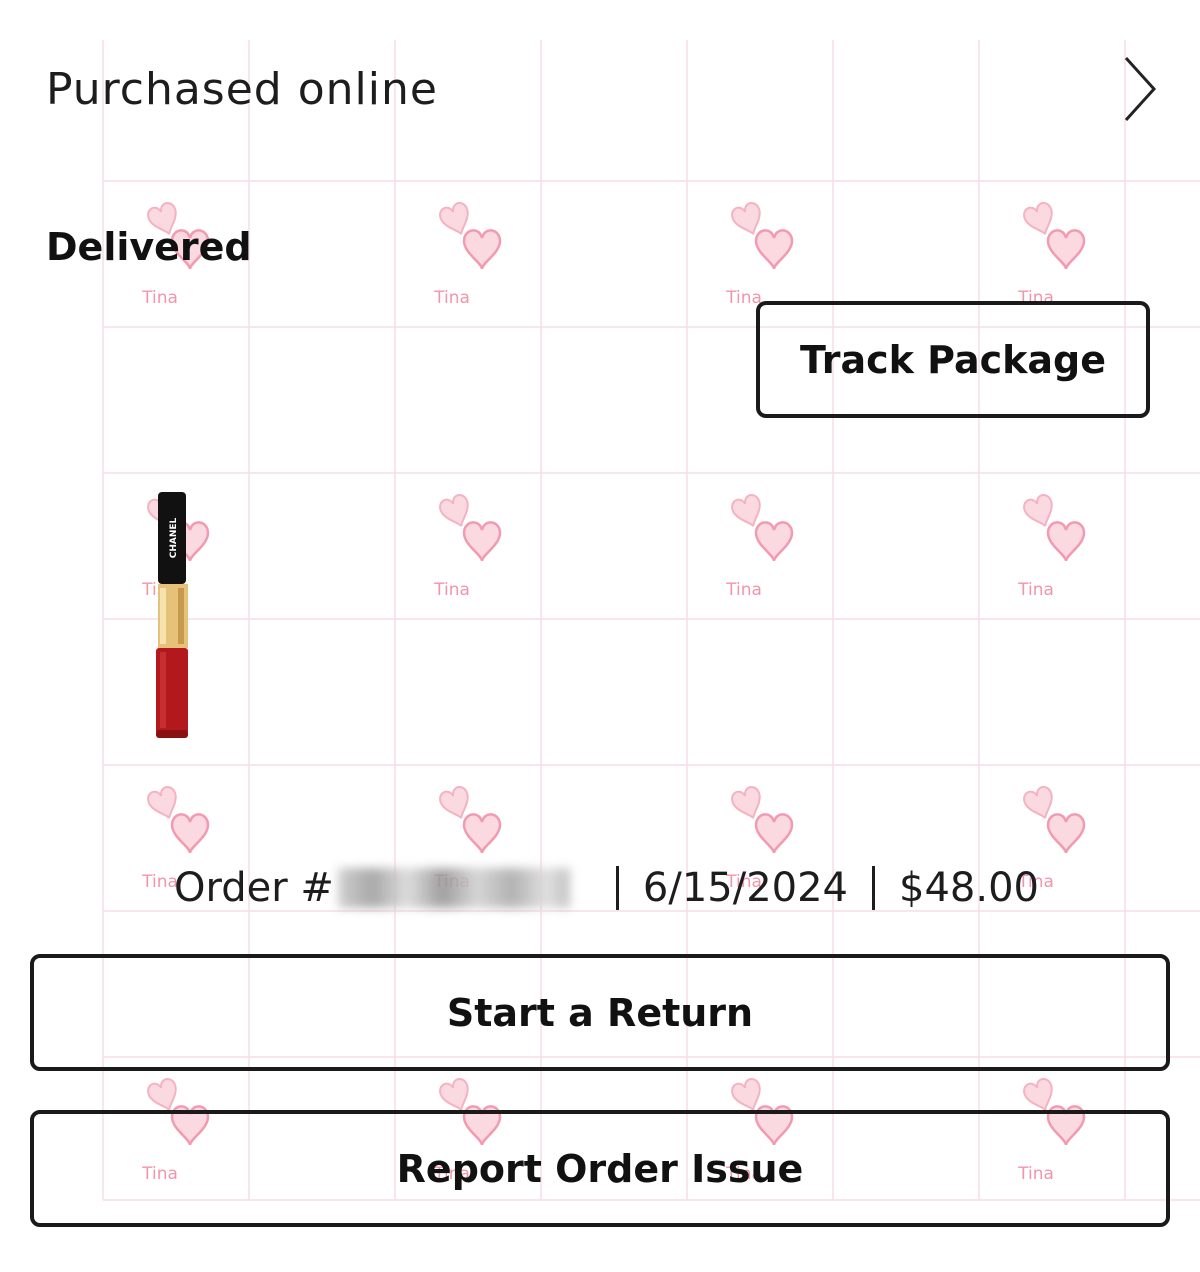 This screenshot has width=1200, height=1272. Describe the element at coordinates (745, 888) in the screenshot. I see `order-date: 6/15/2024` at that location.